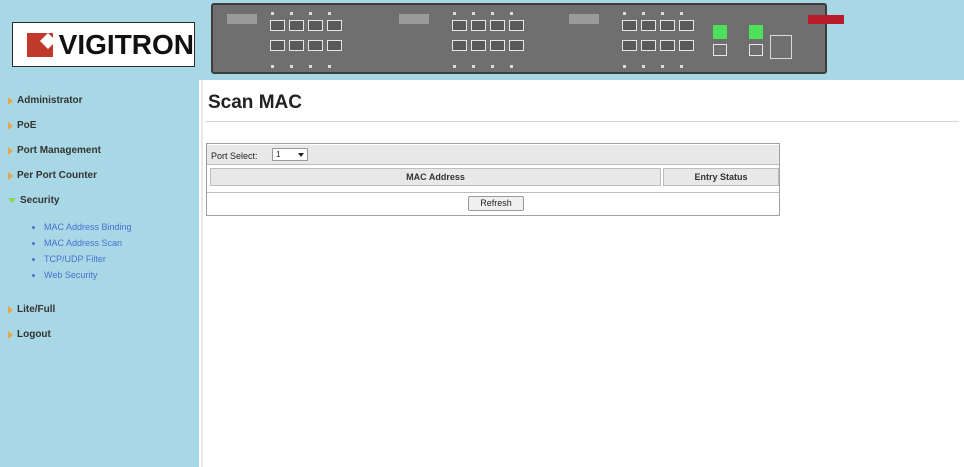 This screenshot has width=964, height=467. What do you see at coordinates (290, 154) in the screenshot?
I see `port-select-dropdown: 1` at bounding box center [290, 154].